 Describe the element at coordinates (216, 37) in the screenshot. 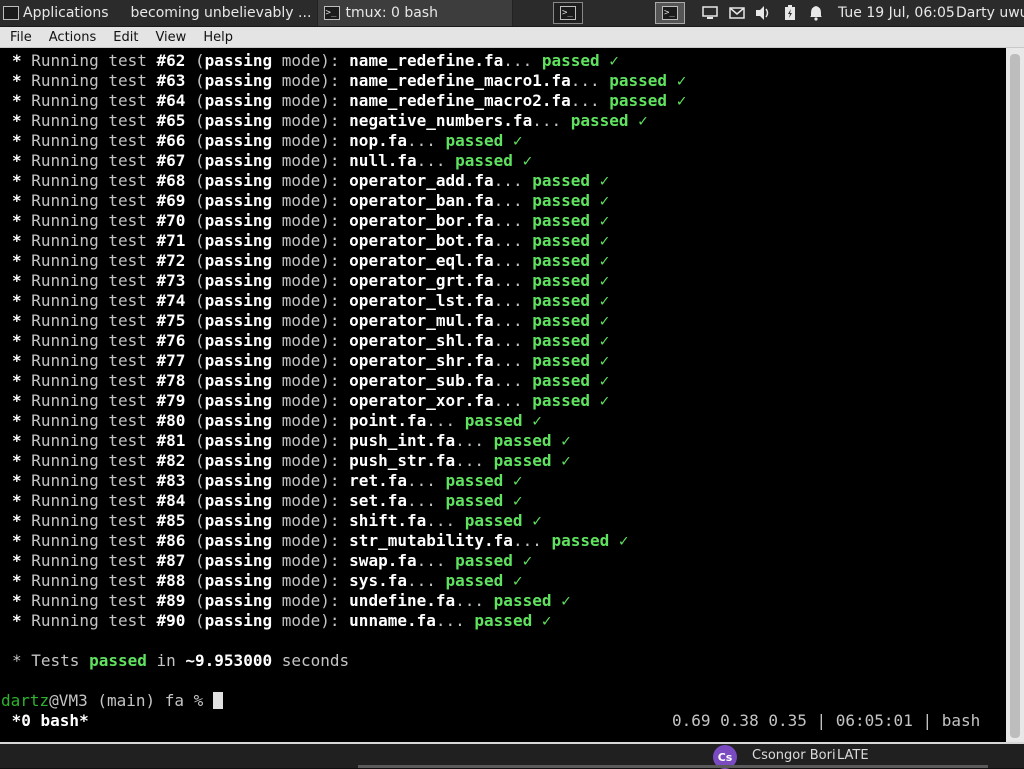

I see `menu-help: Help` at that location.